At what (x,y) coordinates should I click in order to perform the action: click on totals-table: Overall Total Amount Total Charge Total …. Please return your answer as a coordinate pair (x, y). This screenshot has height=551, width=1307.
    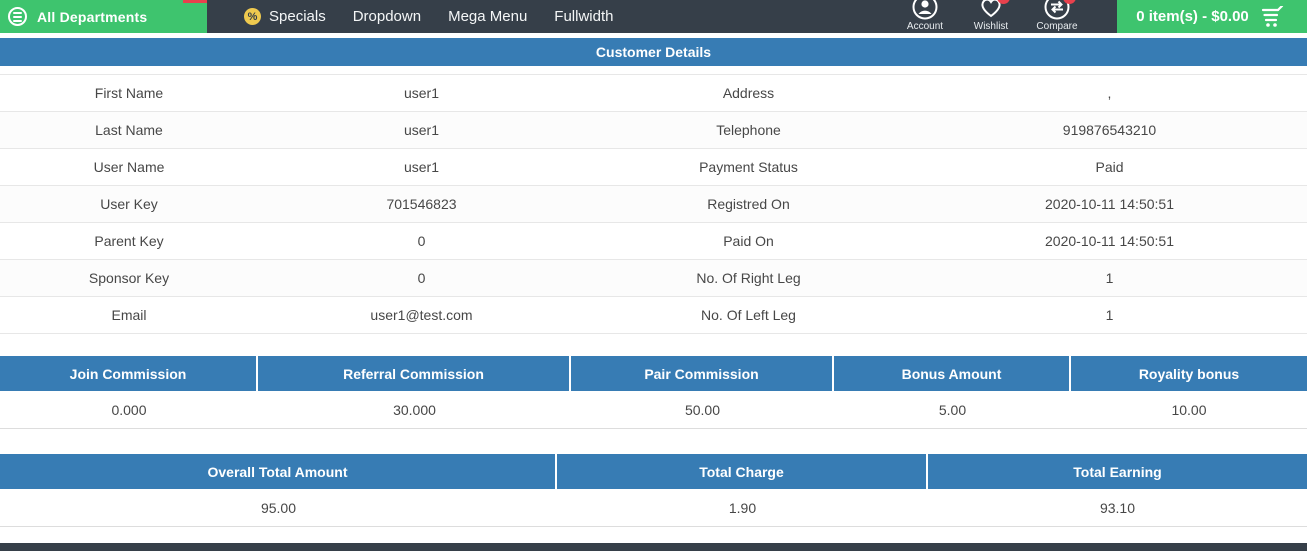
    Looking at the image, I should click on (653, 490).